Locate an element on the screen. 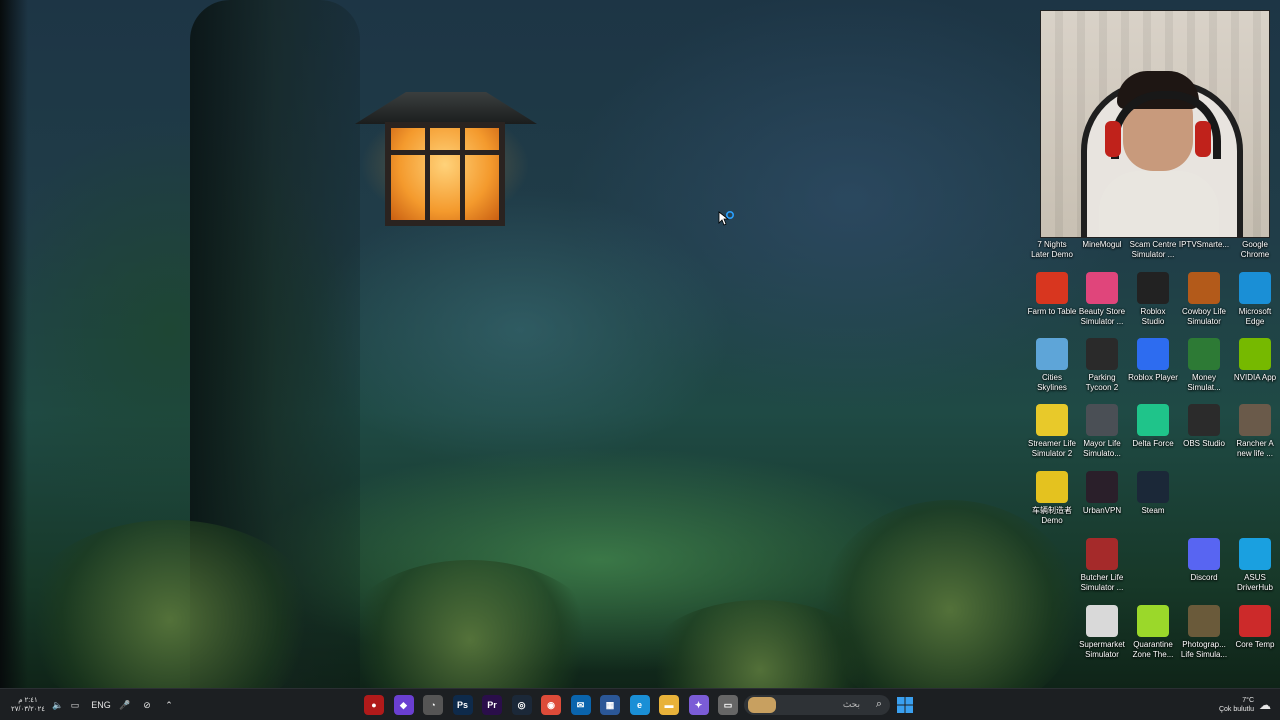  app-clock-taskbar-button: ◔ is located at coordinates (433, 705).